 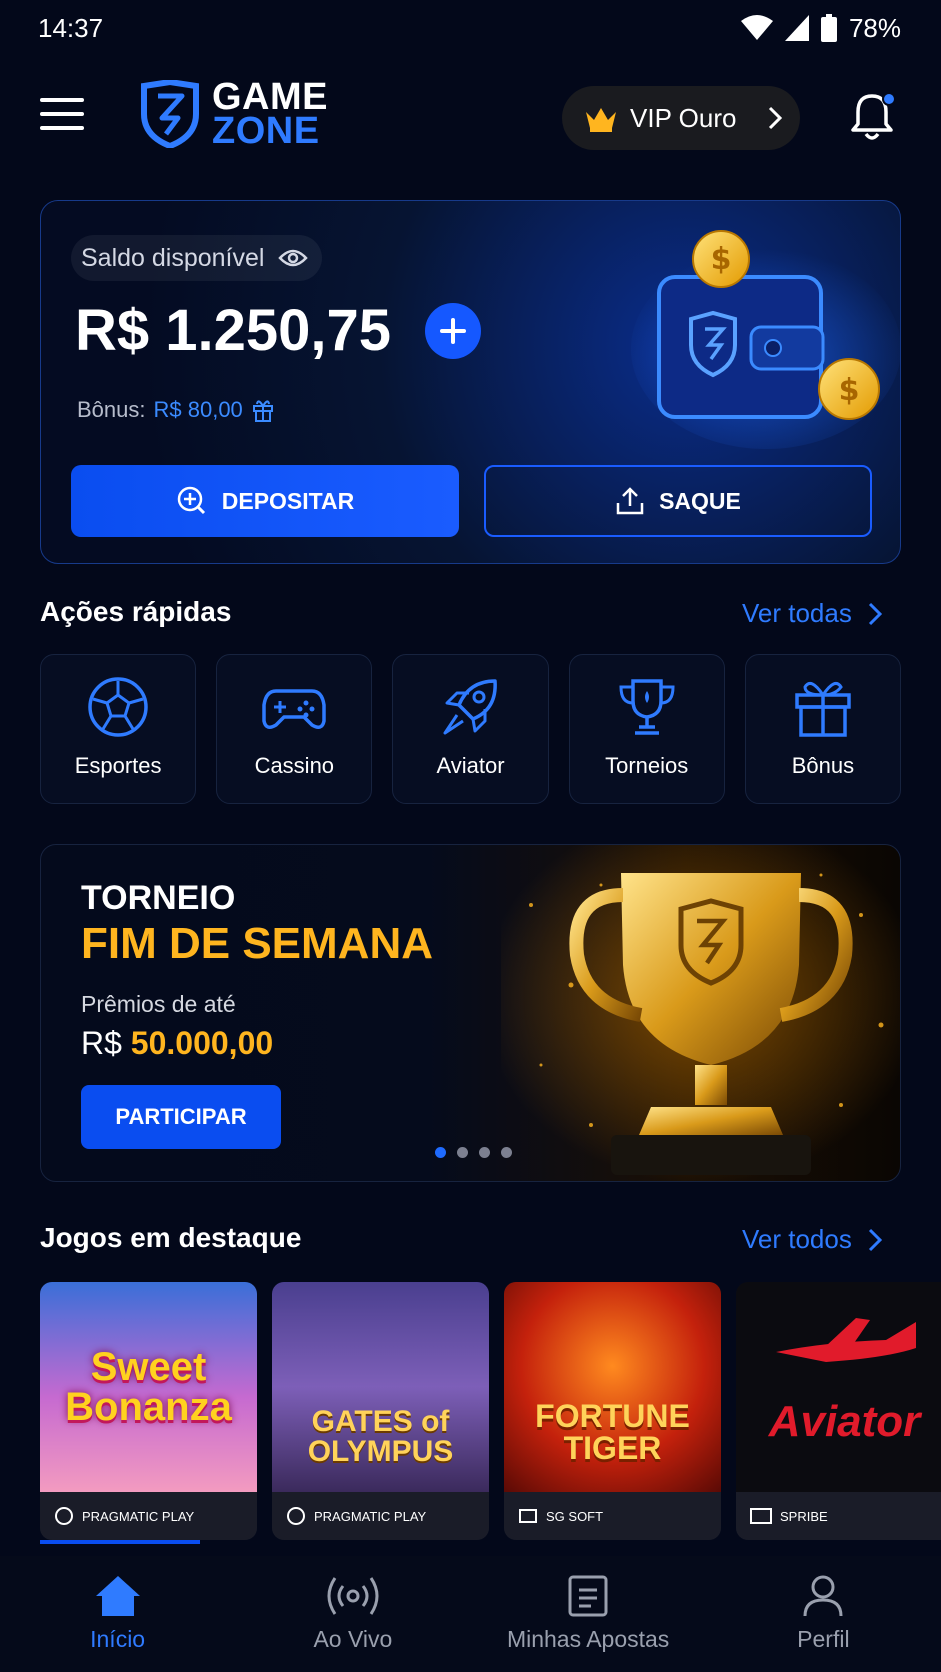 I want to click on crown-icon, so click(x=601, y=120).